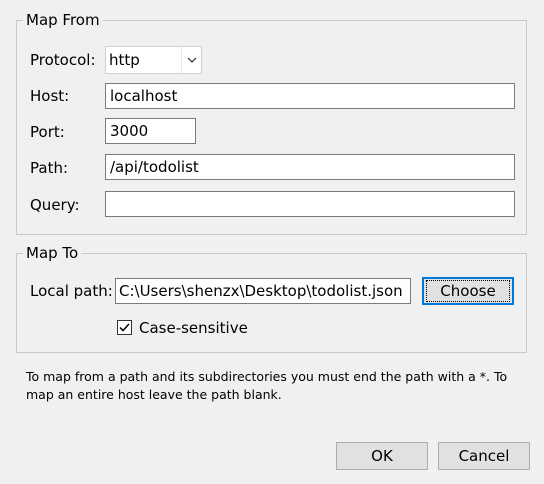 The height and width of the screenshot is (484, 544). Describe the element at coordinates (55, 205) in the screenshot. I see `query-label: Query:` at that location.